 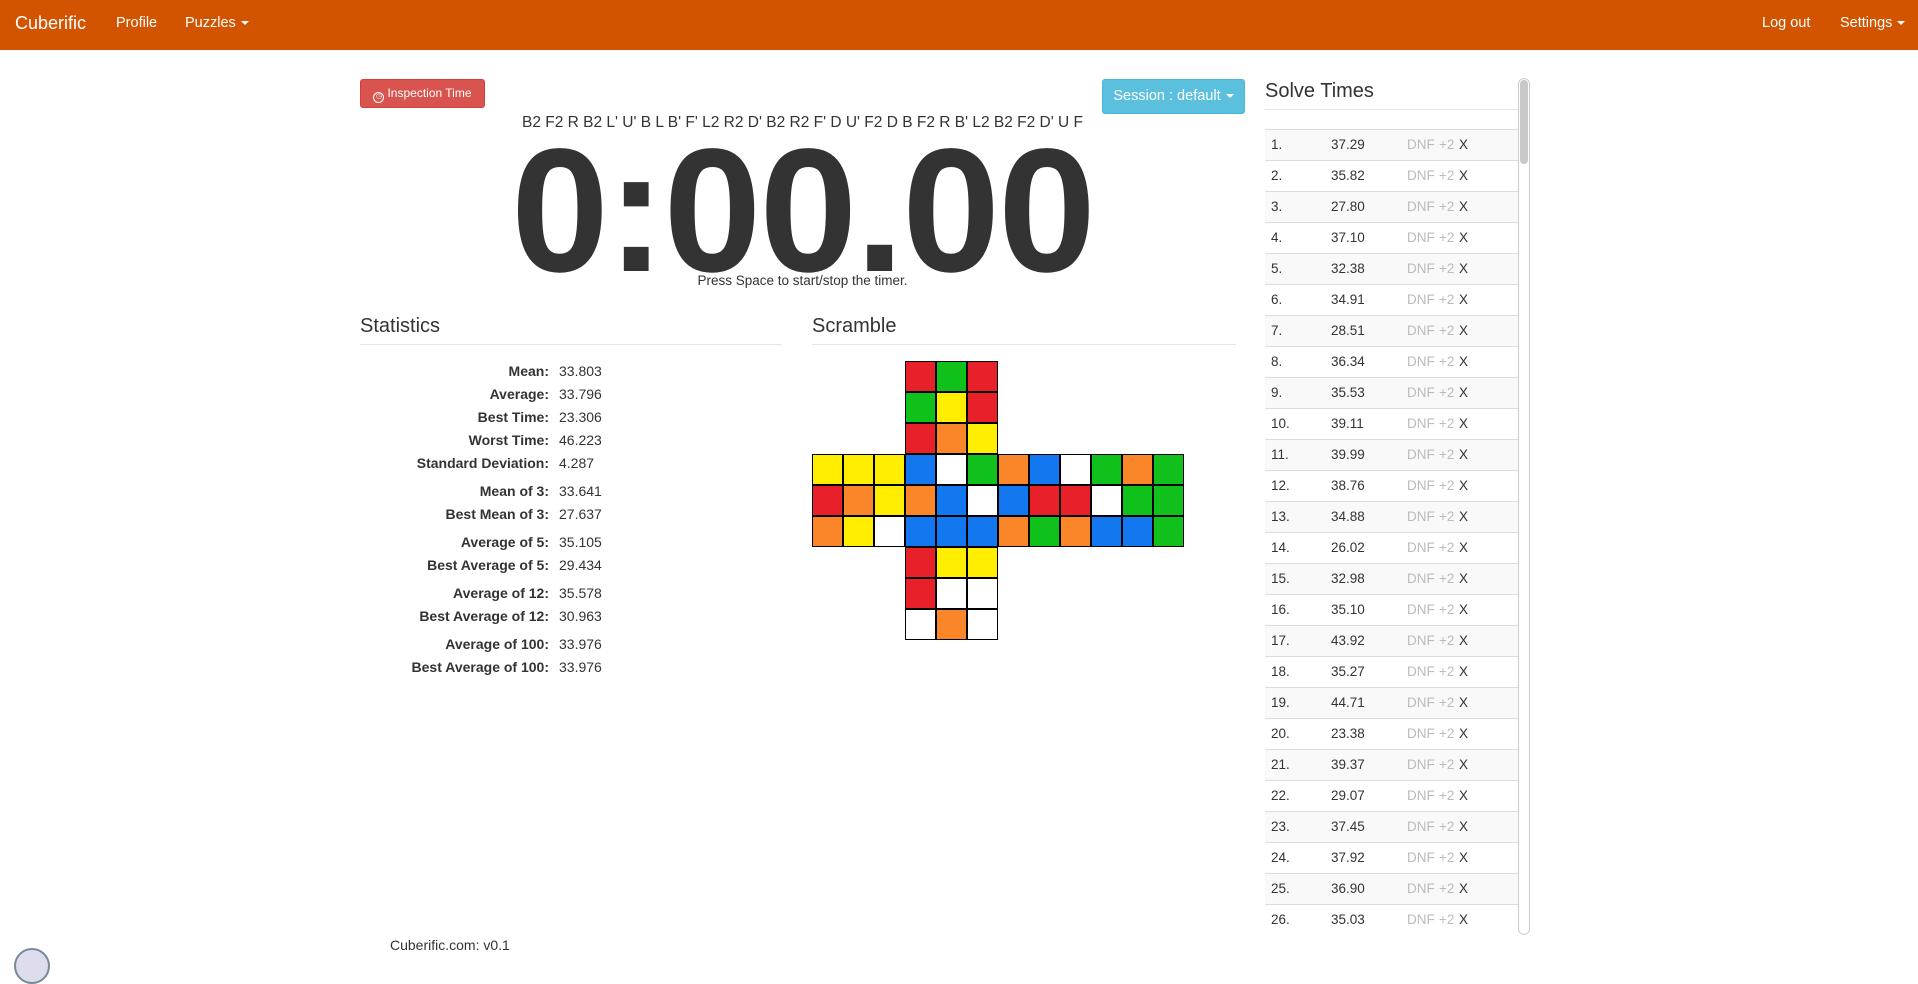 What do you see at coordinates (482, 463) in the screenshot?
I see `stat-label: Standard Deviation:` at bounding box center [482, 463].